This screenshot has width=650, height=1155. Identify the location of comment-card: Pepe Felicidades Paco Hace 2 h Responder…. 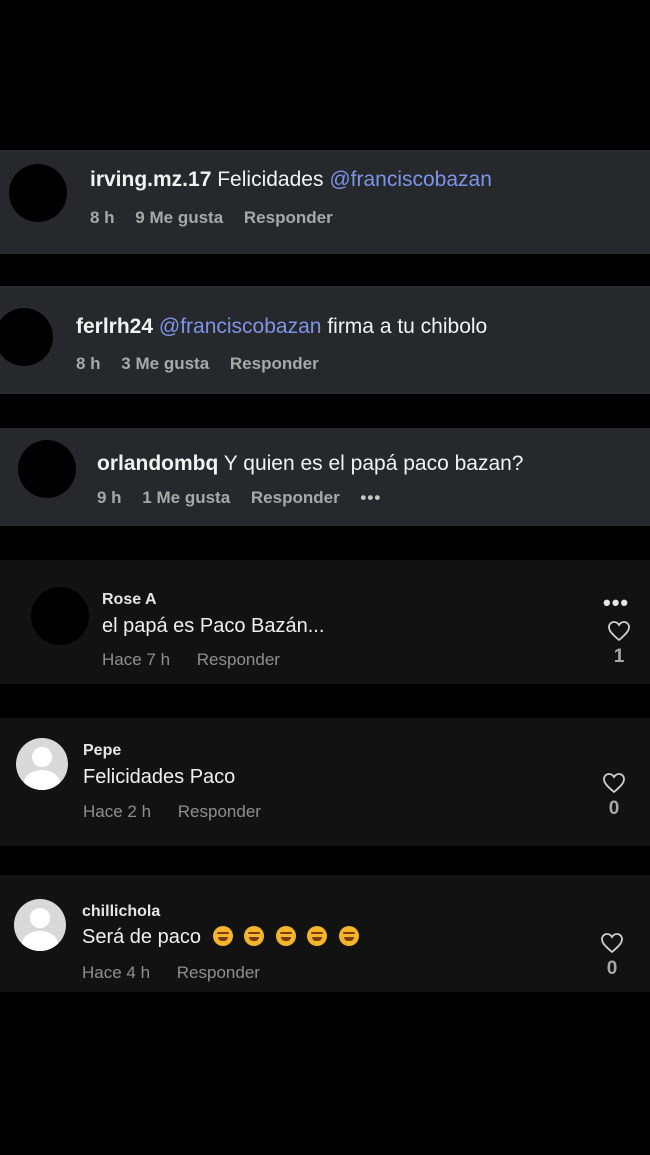
(325, 782).